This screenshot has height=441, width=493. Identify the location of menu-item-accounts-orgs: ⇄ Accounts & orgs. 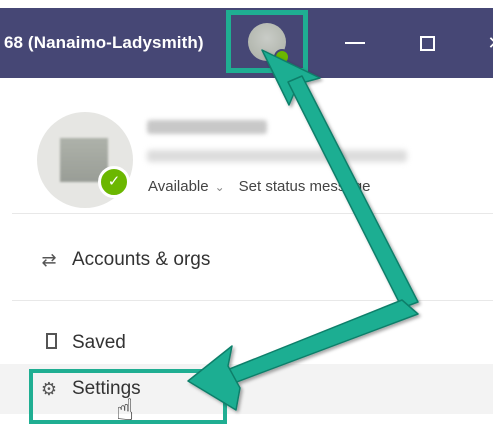
(246, 260).